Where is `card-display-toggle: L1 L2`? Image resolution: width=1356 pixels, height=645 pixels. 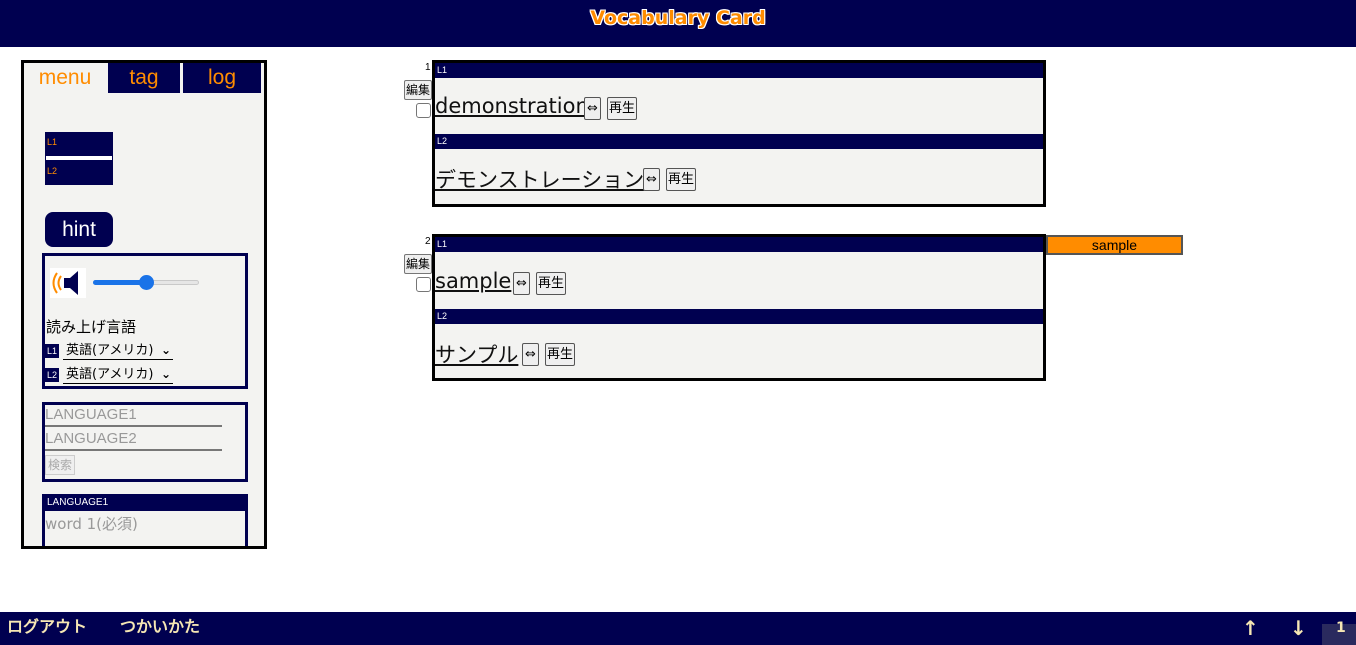 card-display-toggle: L1 L2 is located at coordinates (79, 158).